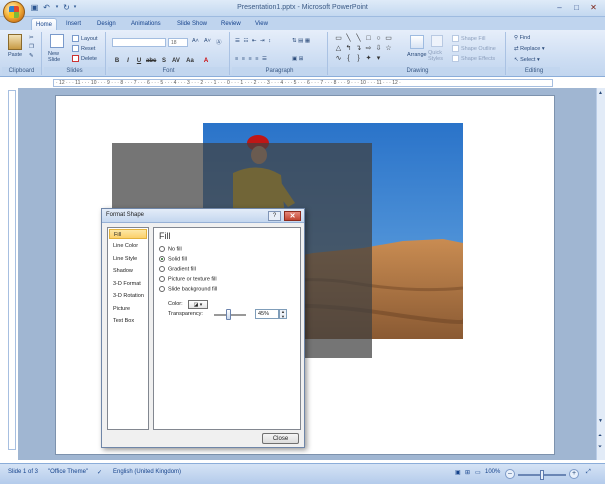 The image size is (605, 484). Describe the element at coordinates (458, 472) in the screenshot. I see `normal-view-icon: ▣` at that location.